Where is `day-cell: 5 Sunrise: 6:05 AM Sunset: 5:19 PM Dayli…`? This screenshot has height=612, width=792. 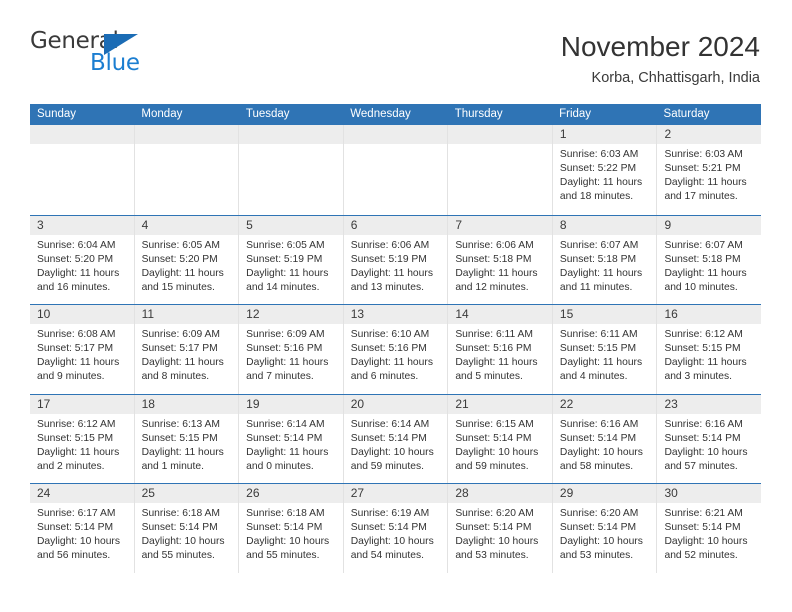
day-cell: 5 Sunrise: 6:05 AM Sunset: 5:19 PM Dayli… is located at coordinates (291, 259).